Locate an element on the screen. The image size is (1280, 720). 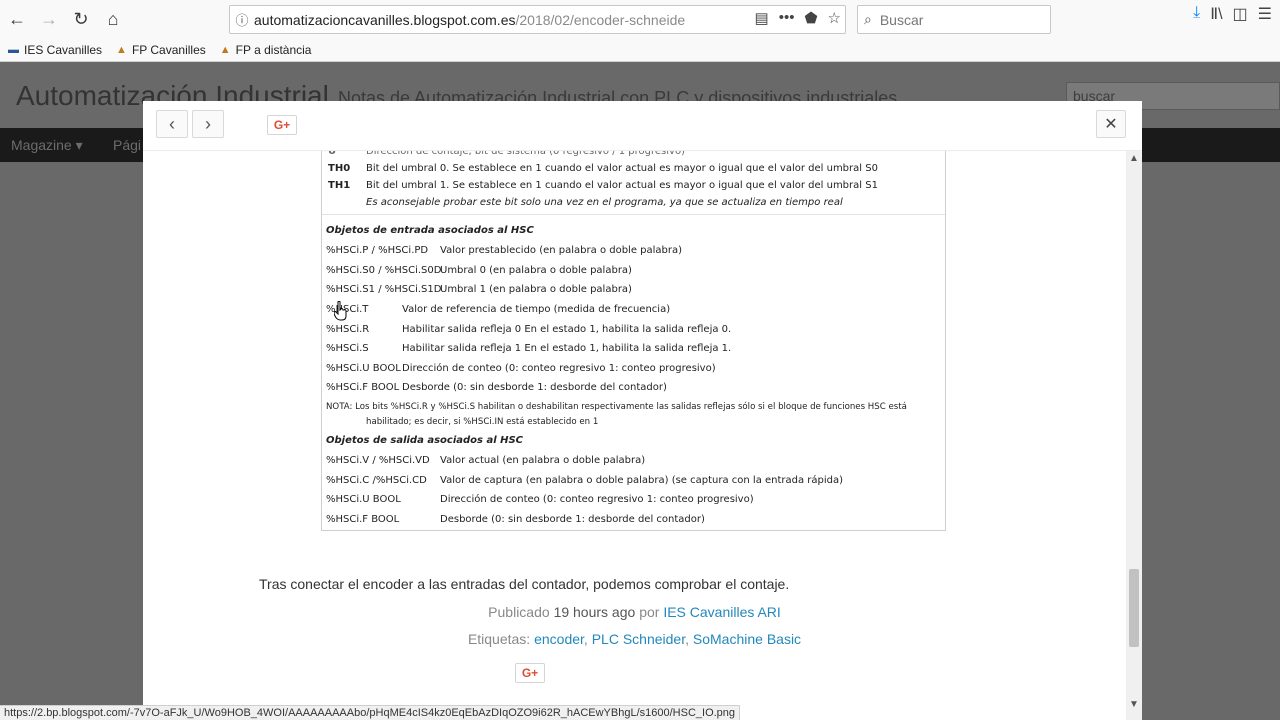
forward-button: → is located at coordinates (49, 19).